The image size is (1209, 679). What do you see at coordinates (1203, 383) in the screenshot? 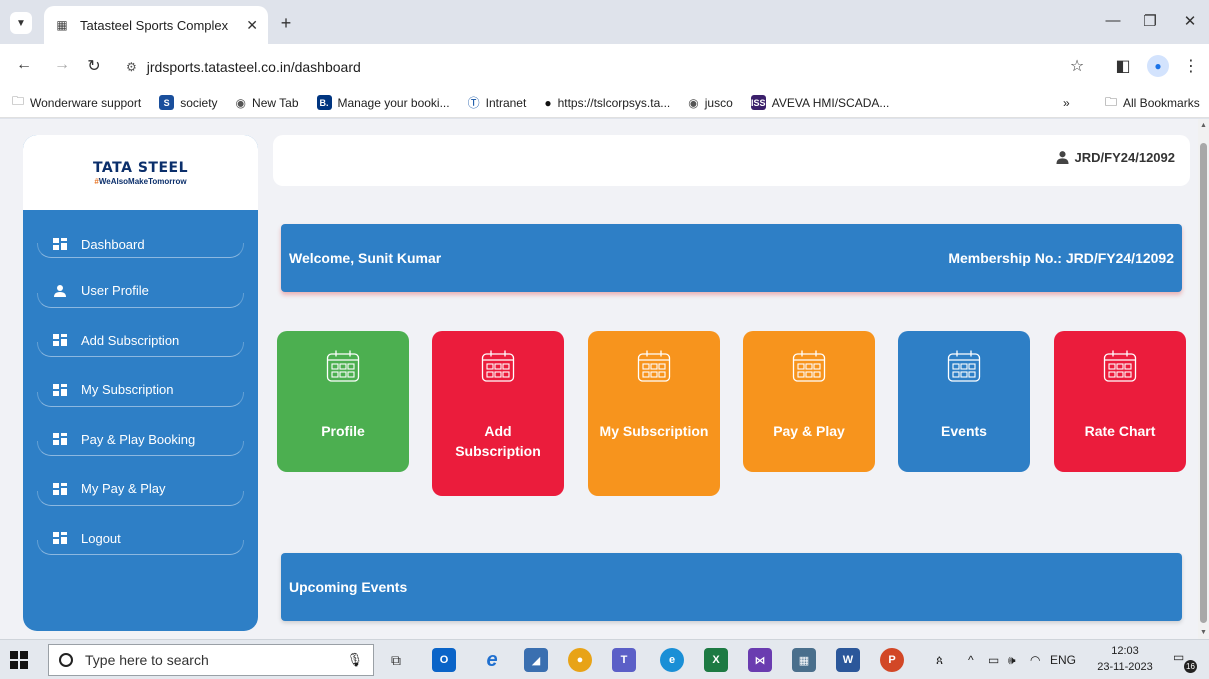
I see `scroll-thumb` at bounding box center [1203, 383].